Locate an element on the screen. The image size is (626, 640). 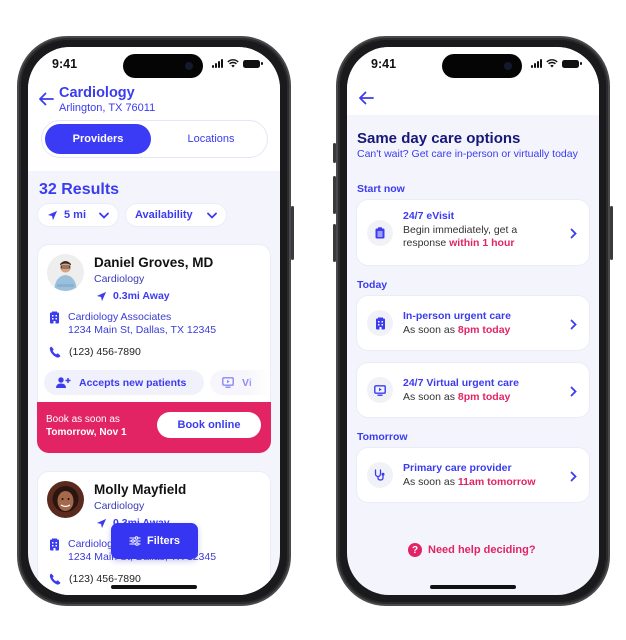
practice-address: 1234 Main St, Dallas, TX 12345 is located at coordinates (142, 330).